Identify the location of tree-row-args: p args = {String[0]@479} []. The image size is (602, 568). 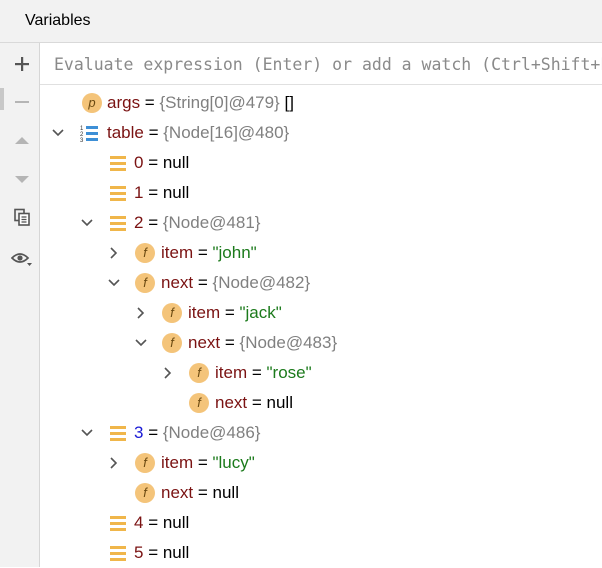
(321, 103).